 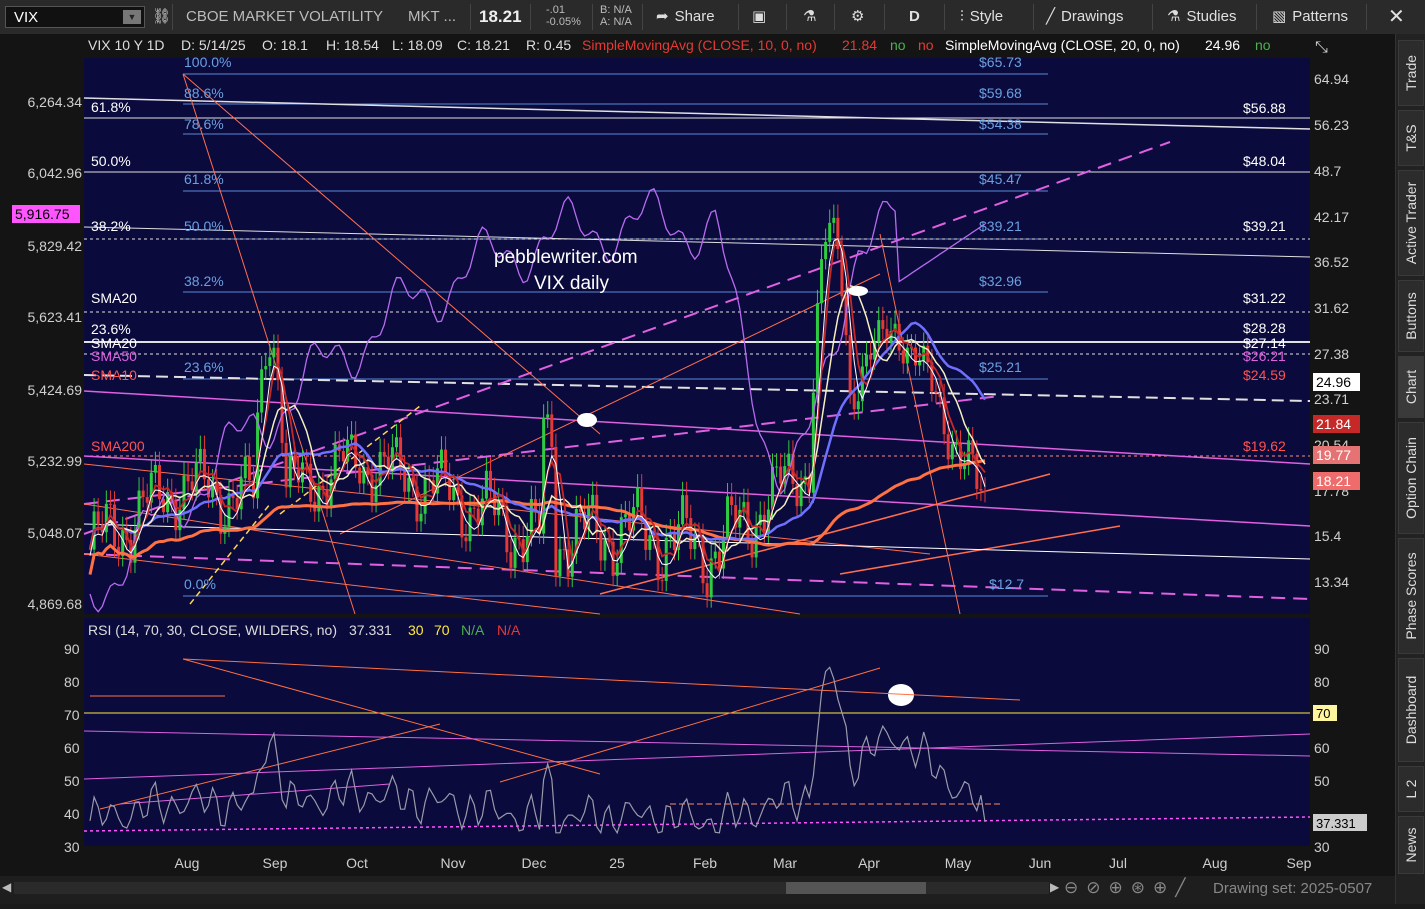 I want to click on price-tags: 24.96 21.84 19.77 18.21, so click(x=1336, y=431).